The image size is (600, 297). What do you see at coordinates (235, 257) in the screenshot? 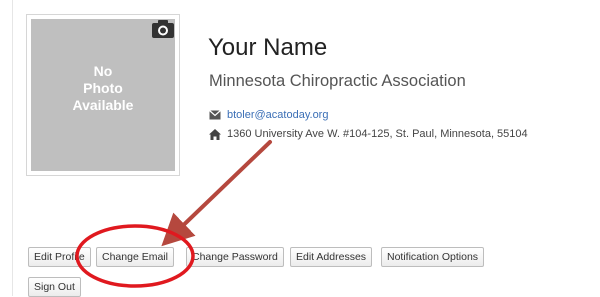
I see `change-password-button: Change Password` at bounding box center [235, 257].